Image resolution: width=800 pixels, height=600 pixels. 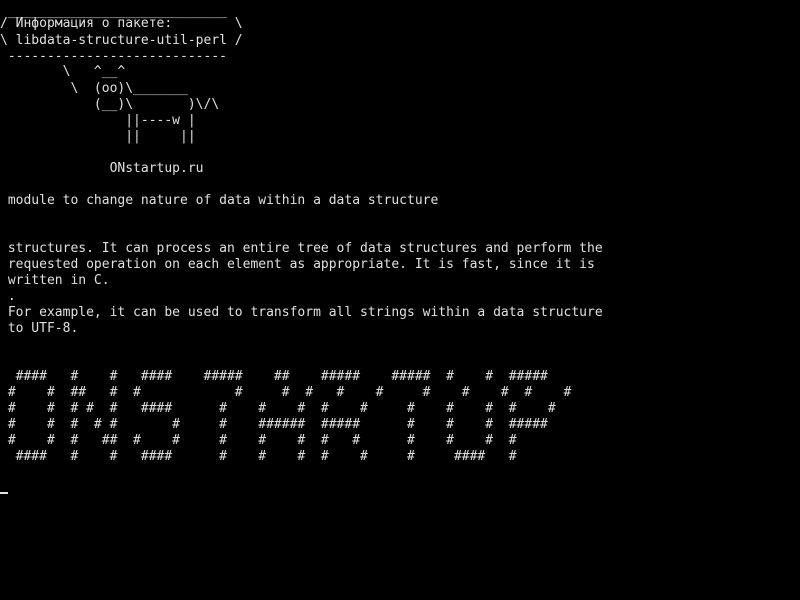 I want to click on description-line-6: to UTF-8., so click(x=39, y=328).